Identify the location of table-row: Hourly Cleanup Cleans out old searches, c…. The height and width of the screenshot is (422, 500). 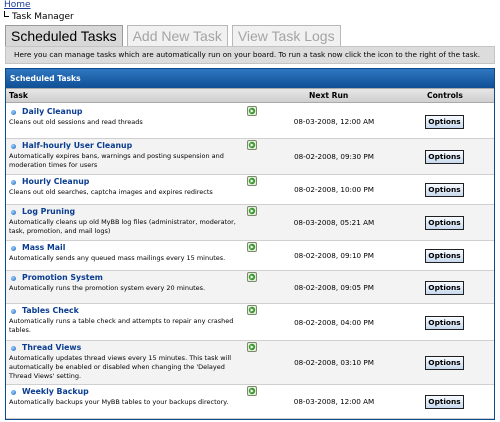
(250, 190).